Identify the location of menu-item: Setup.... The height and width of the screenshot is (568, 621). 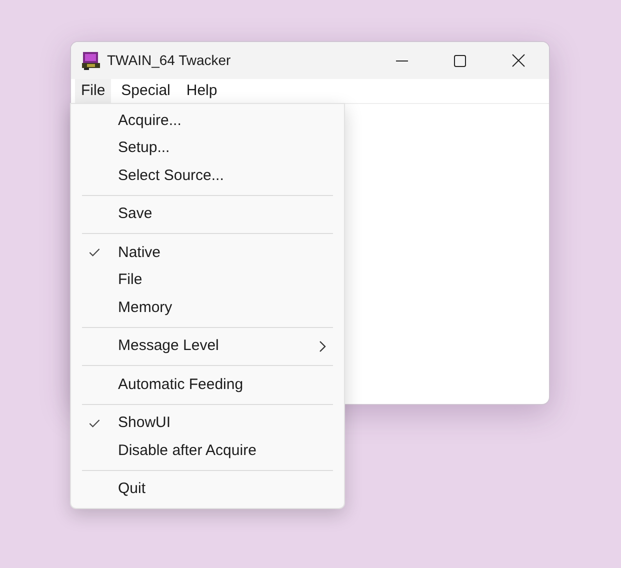
(207, 148).